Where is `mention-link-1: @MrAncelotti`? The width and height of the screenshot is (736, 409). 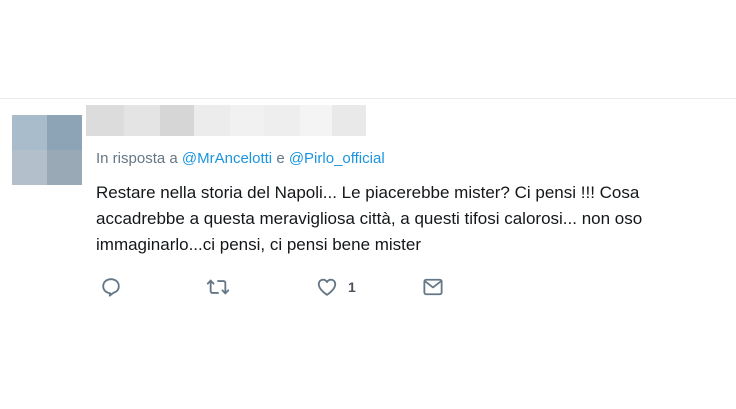
mention-link-1: @MrAncelotti is located at coordinates (227, 158).